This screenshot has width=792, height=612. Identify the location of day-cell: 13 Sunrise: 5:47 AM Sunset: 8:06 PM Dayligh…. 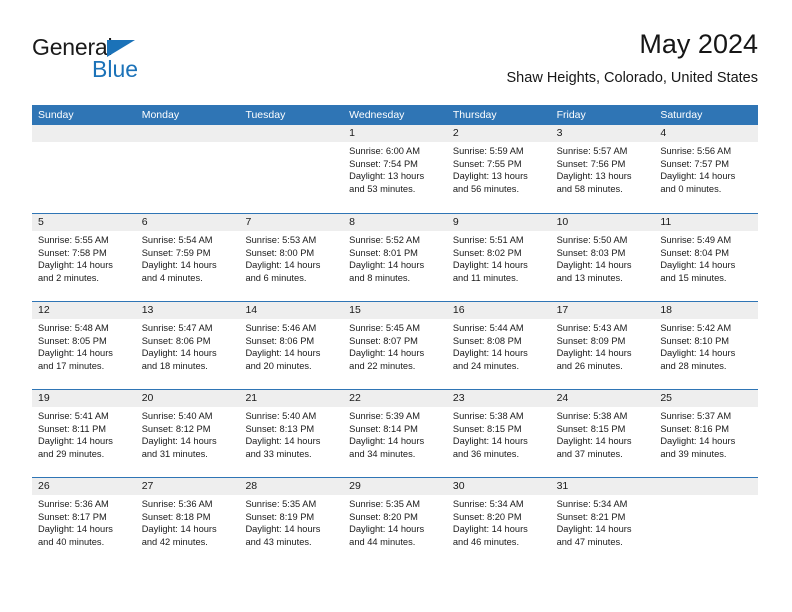
(187, 345).